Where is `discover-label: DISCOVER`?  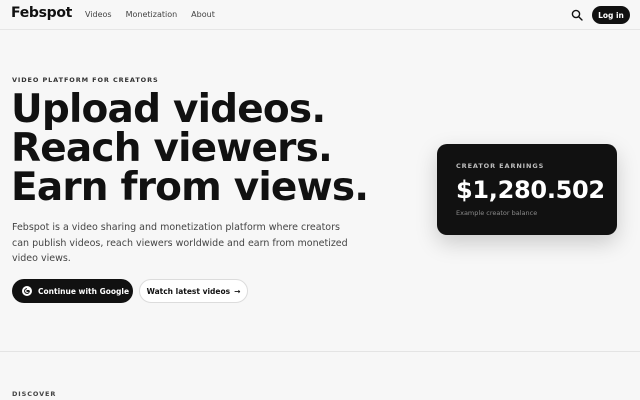 discover-label: DISCOVER is located at coordinates (34, 394).